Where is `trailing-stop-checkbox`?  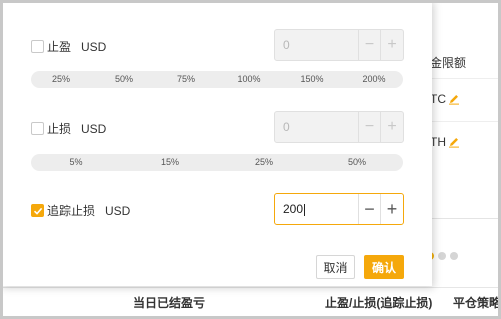 trailing-stop-checkbox is located at coordinates (37, 210).